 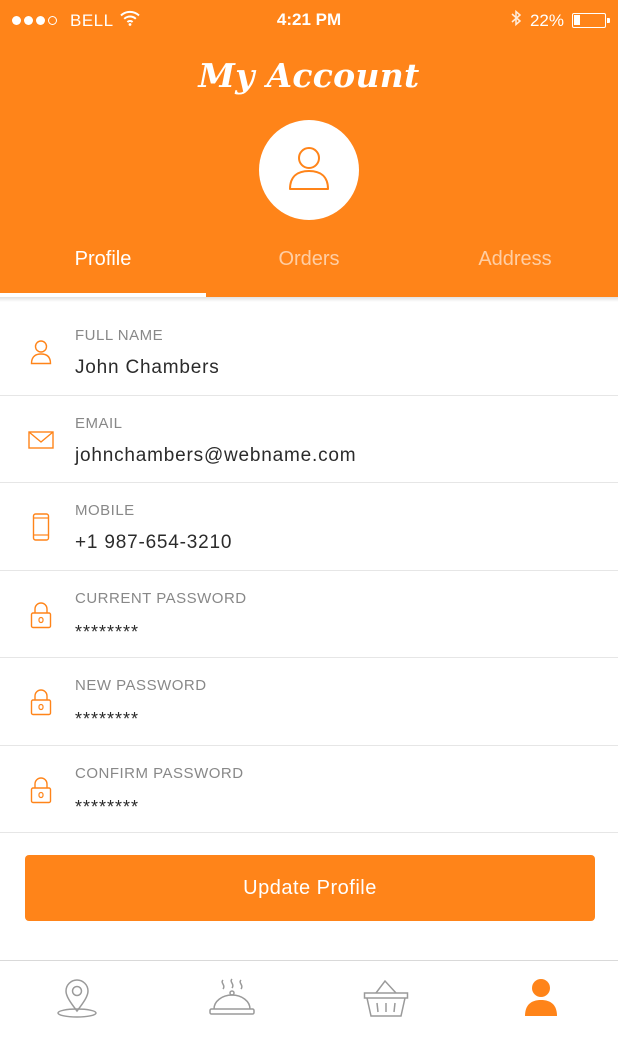 What do you see at coordinates (309, 789) in the screenshot?
I see `confirm-password-field: CONFIRM PASSWORD ********` at bounding box center [309, 789].